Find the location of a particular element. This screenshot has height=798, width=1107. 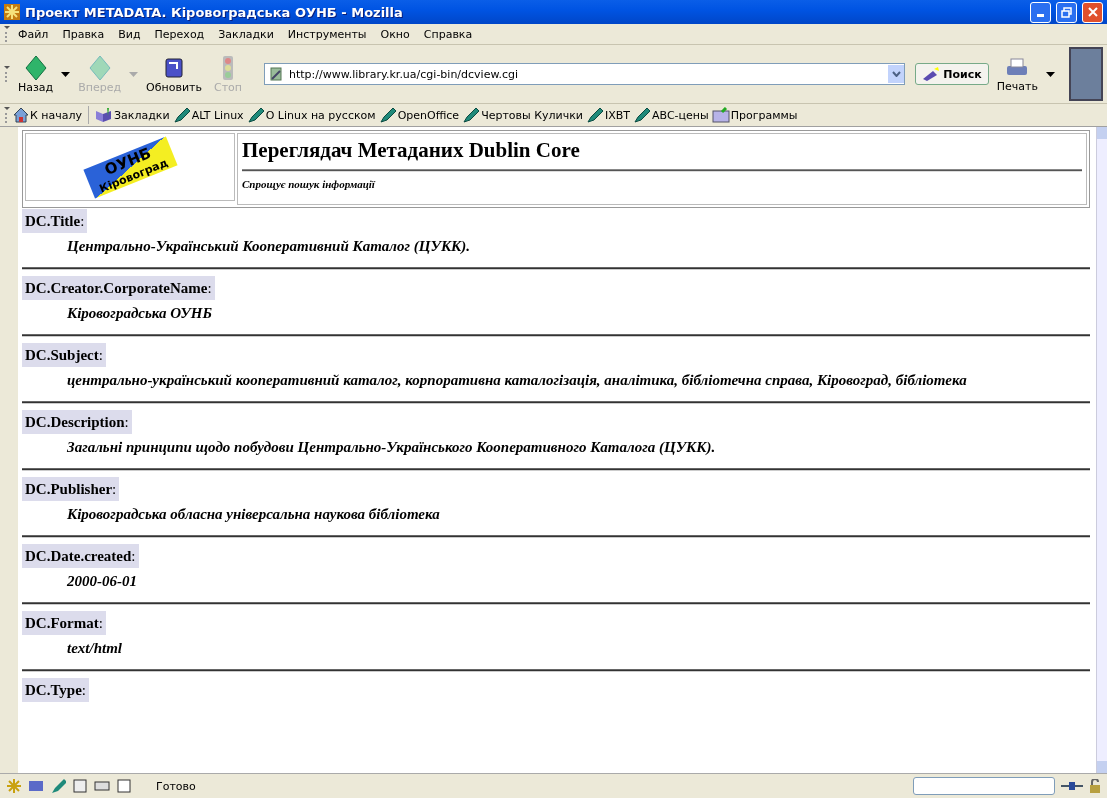

back-button: Назад is located at coordinates (36, 74).